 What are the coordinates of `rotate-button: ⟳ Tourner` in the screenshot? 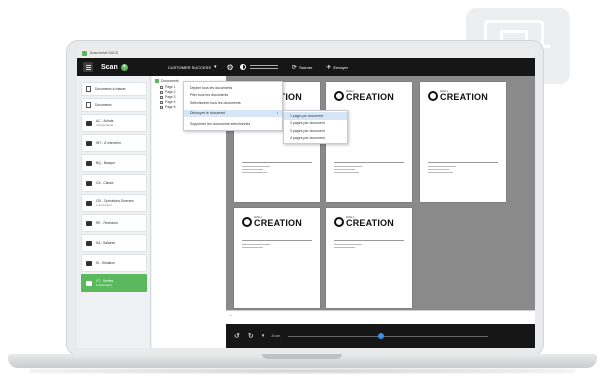 It's located at (302, 67).